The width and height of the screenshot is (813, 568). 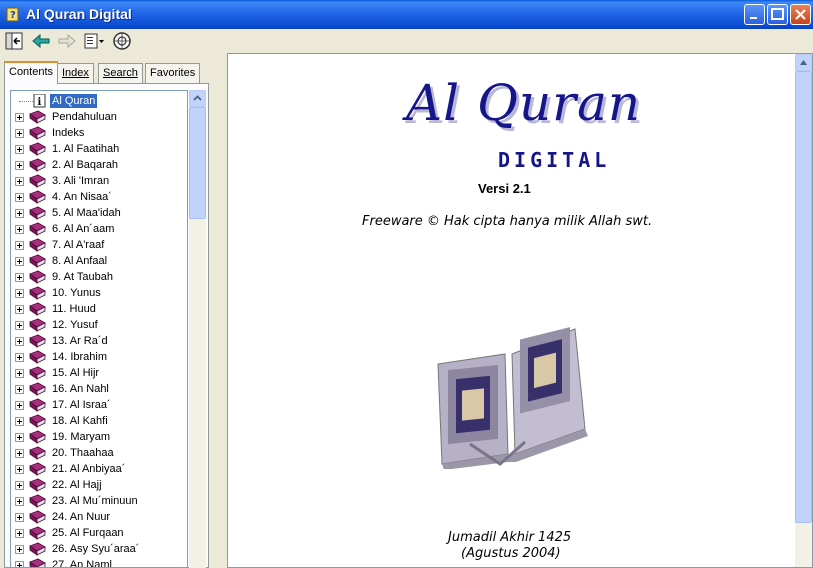 What do you see at coordinates (31, 72) in the screenshot?
I see `tab-contents: Contents` at bounding box center [31, 72].